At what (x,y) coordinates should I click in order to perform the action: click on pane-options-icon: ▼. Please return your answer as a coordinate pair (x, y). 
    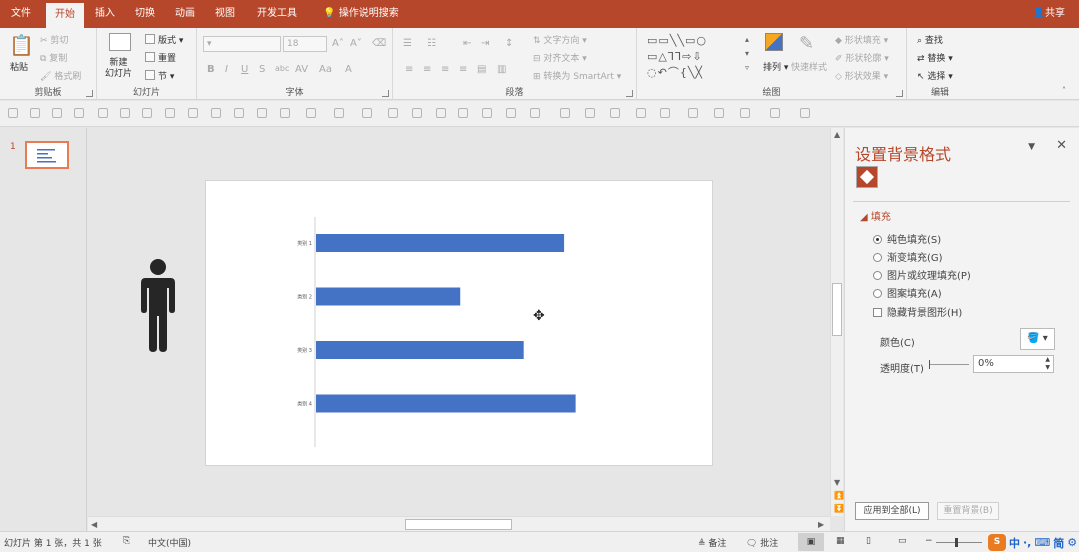
    Looking at the image, I should click on (1031, 147).